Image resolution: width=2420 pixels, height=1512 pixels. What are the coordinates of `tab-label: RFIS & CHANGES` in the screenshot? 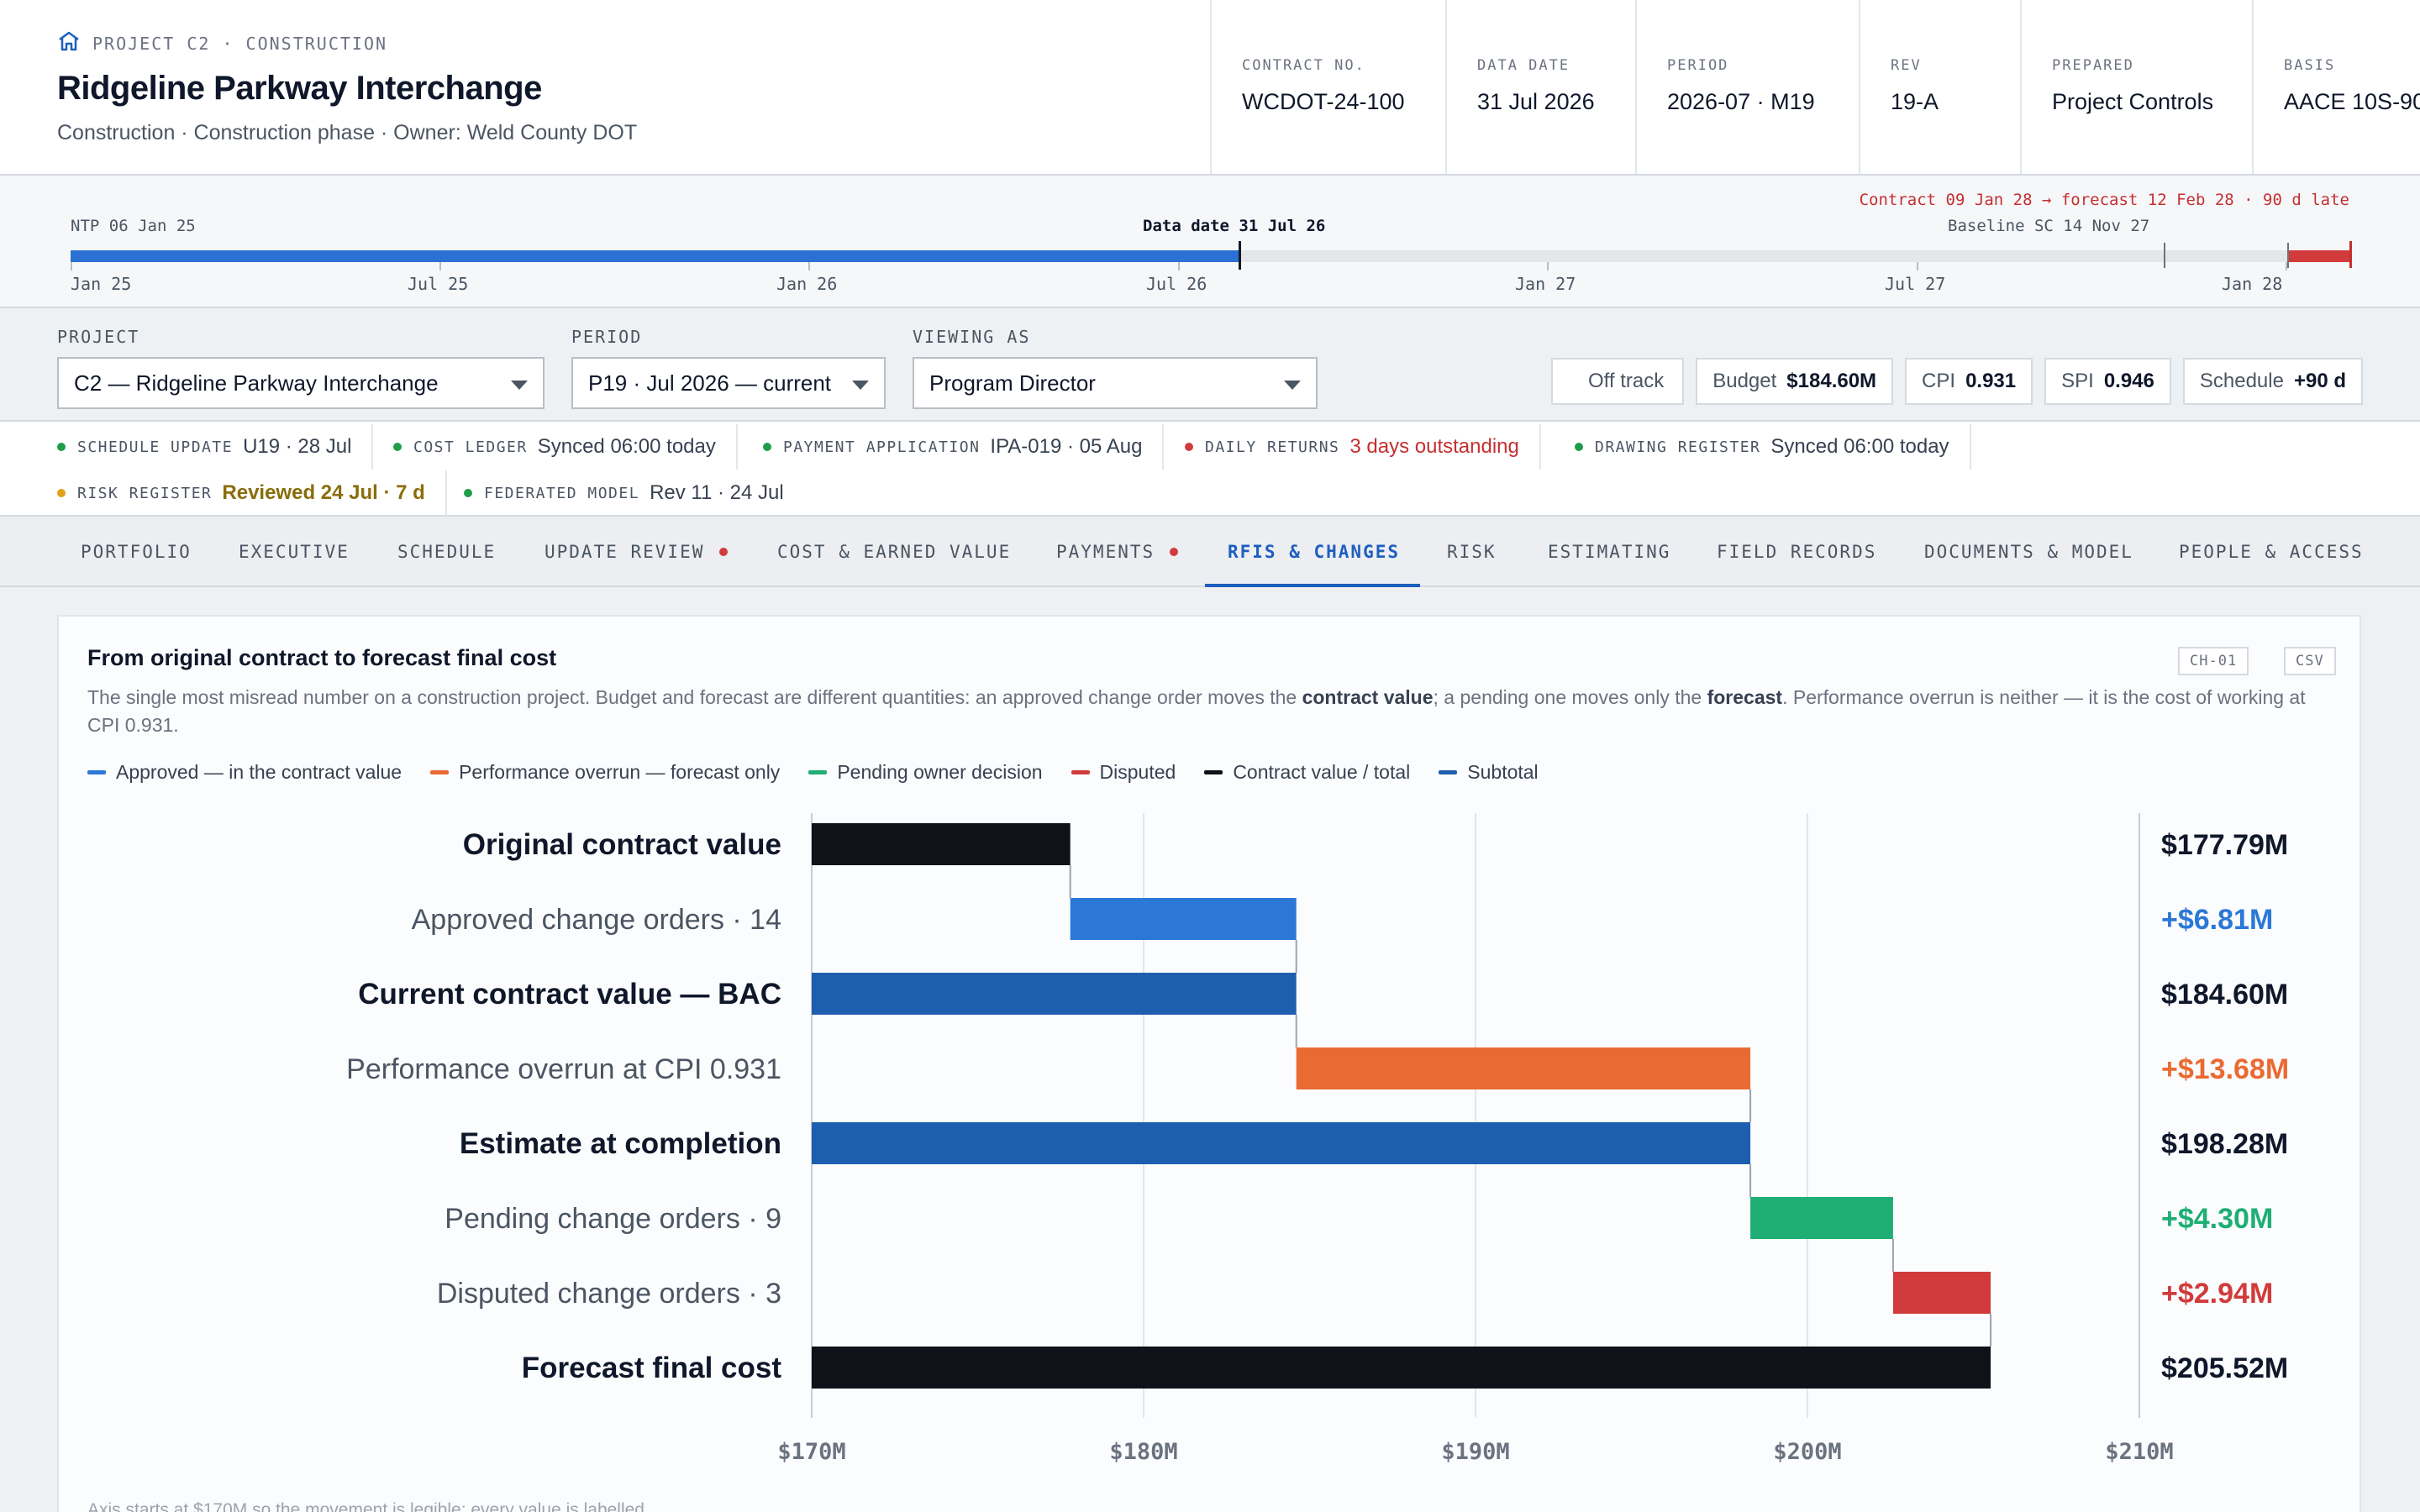 It's located at (1315, 552).